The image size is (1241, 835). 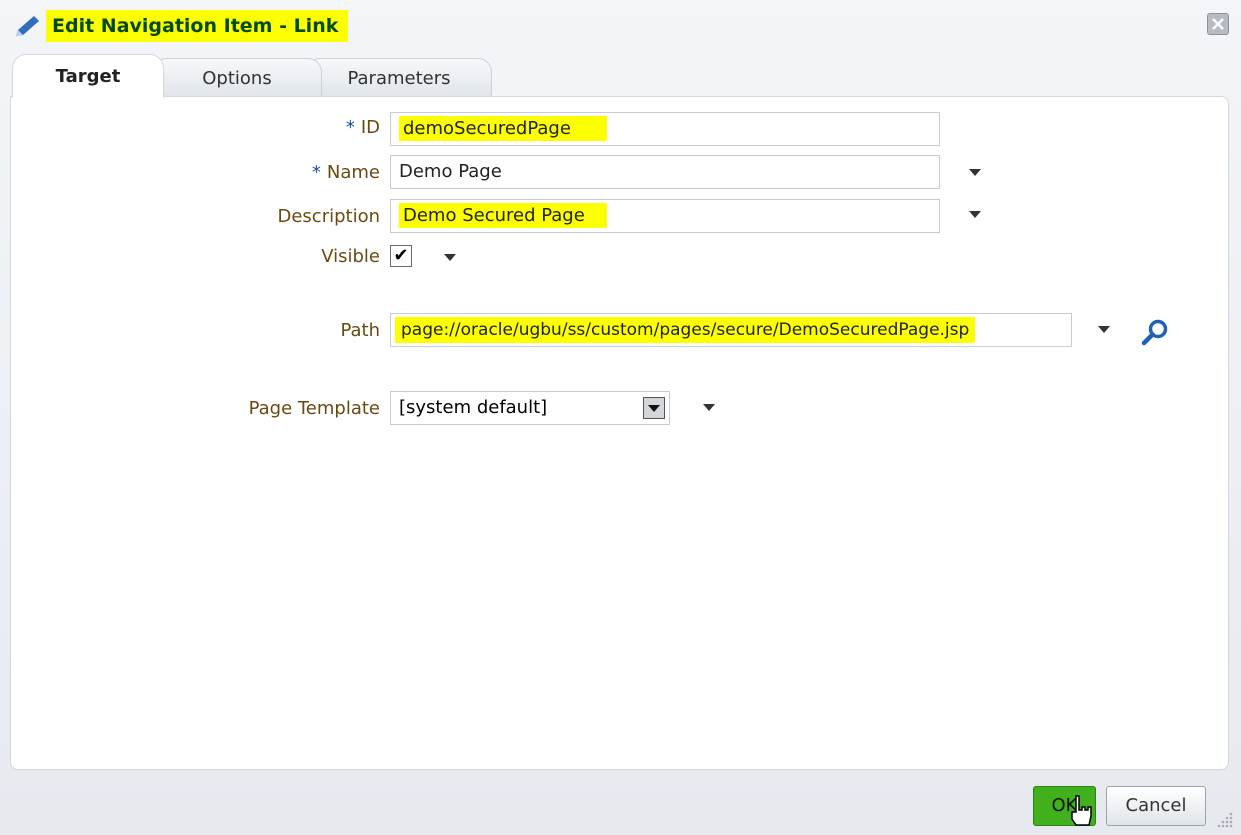 I want to click on mouse-cursor-icon, so click(x=1081, y=810).